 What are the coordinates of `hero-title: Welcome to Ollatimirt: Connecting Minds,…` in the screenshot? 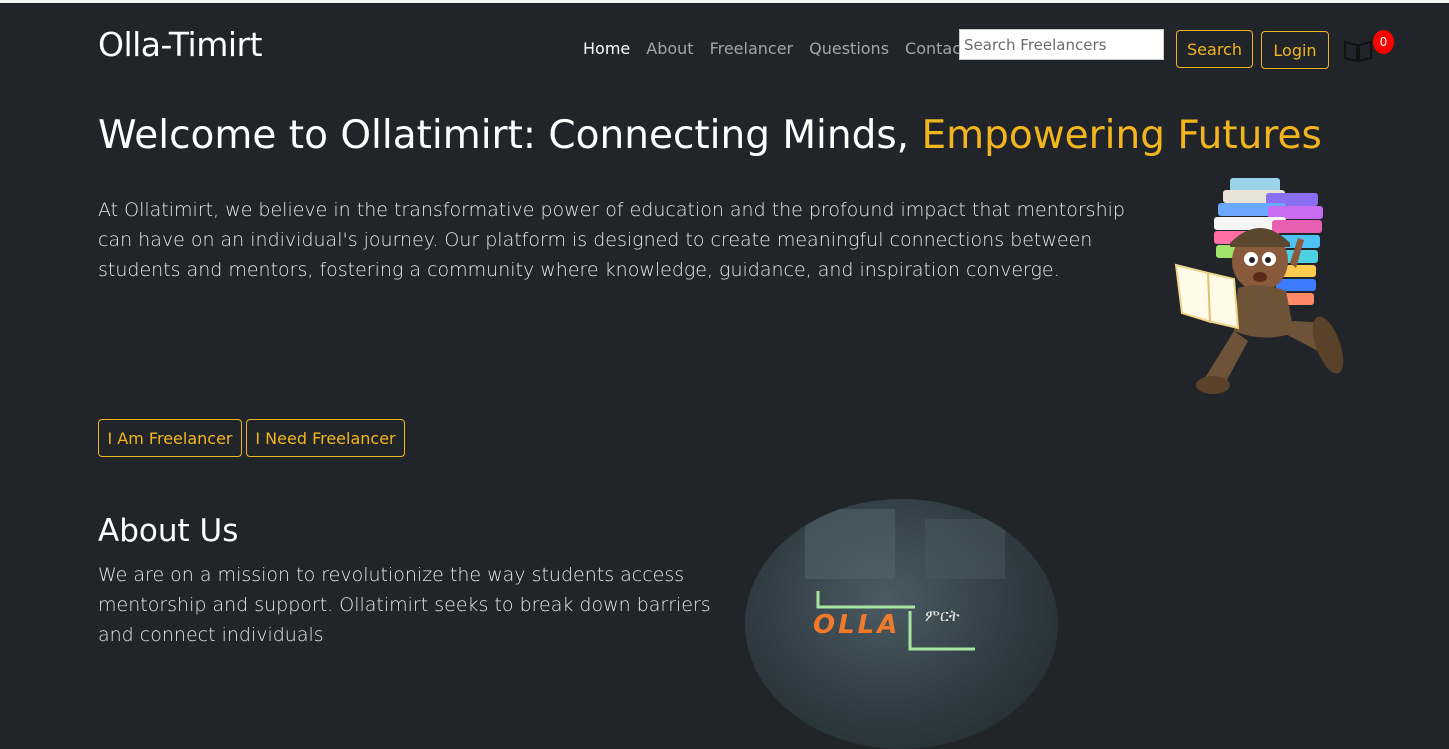 It's located at (710, 135).